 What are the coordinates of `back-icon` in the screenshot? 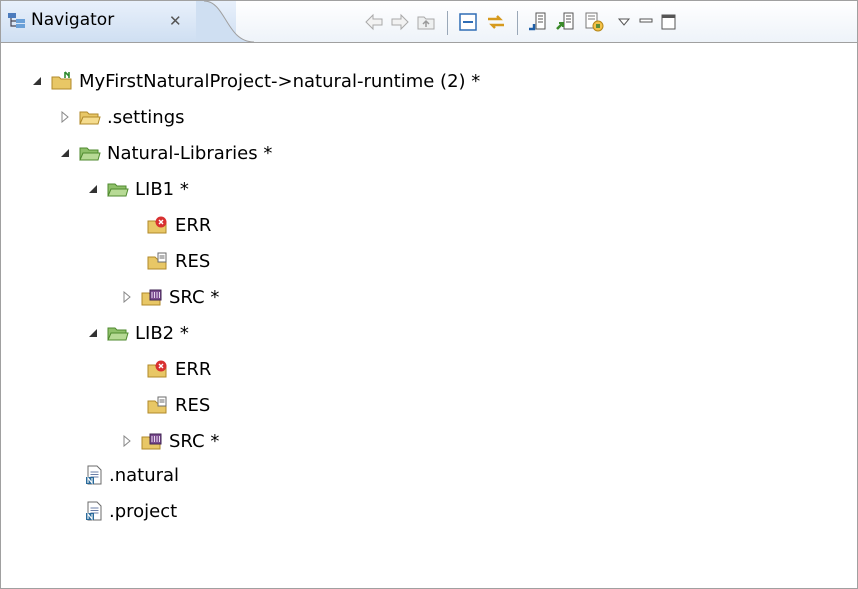 It's located at (374, 22).